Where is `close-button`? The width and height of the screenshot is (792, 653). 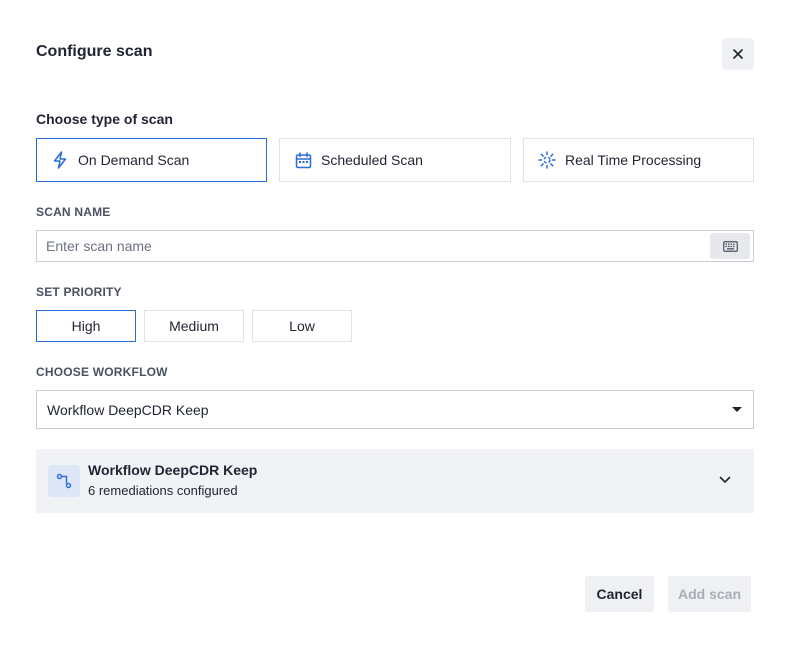
close-button is located at coordinates (738, 54).